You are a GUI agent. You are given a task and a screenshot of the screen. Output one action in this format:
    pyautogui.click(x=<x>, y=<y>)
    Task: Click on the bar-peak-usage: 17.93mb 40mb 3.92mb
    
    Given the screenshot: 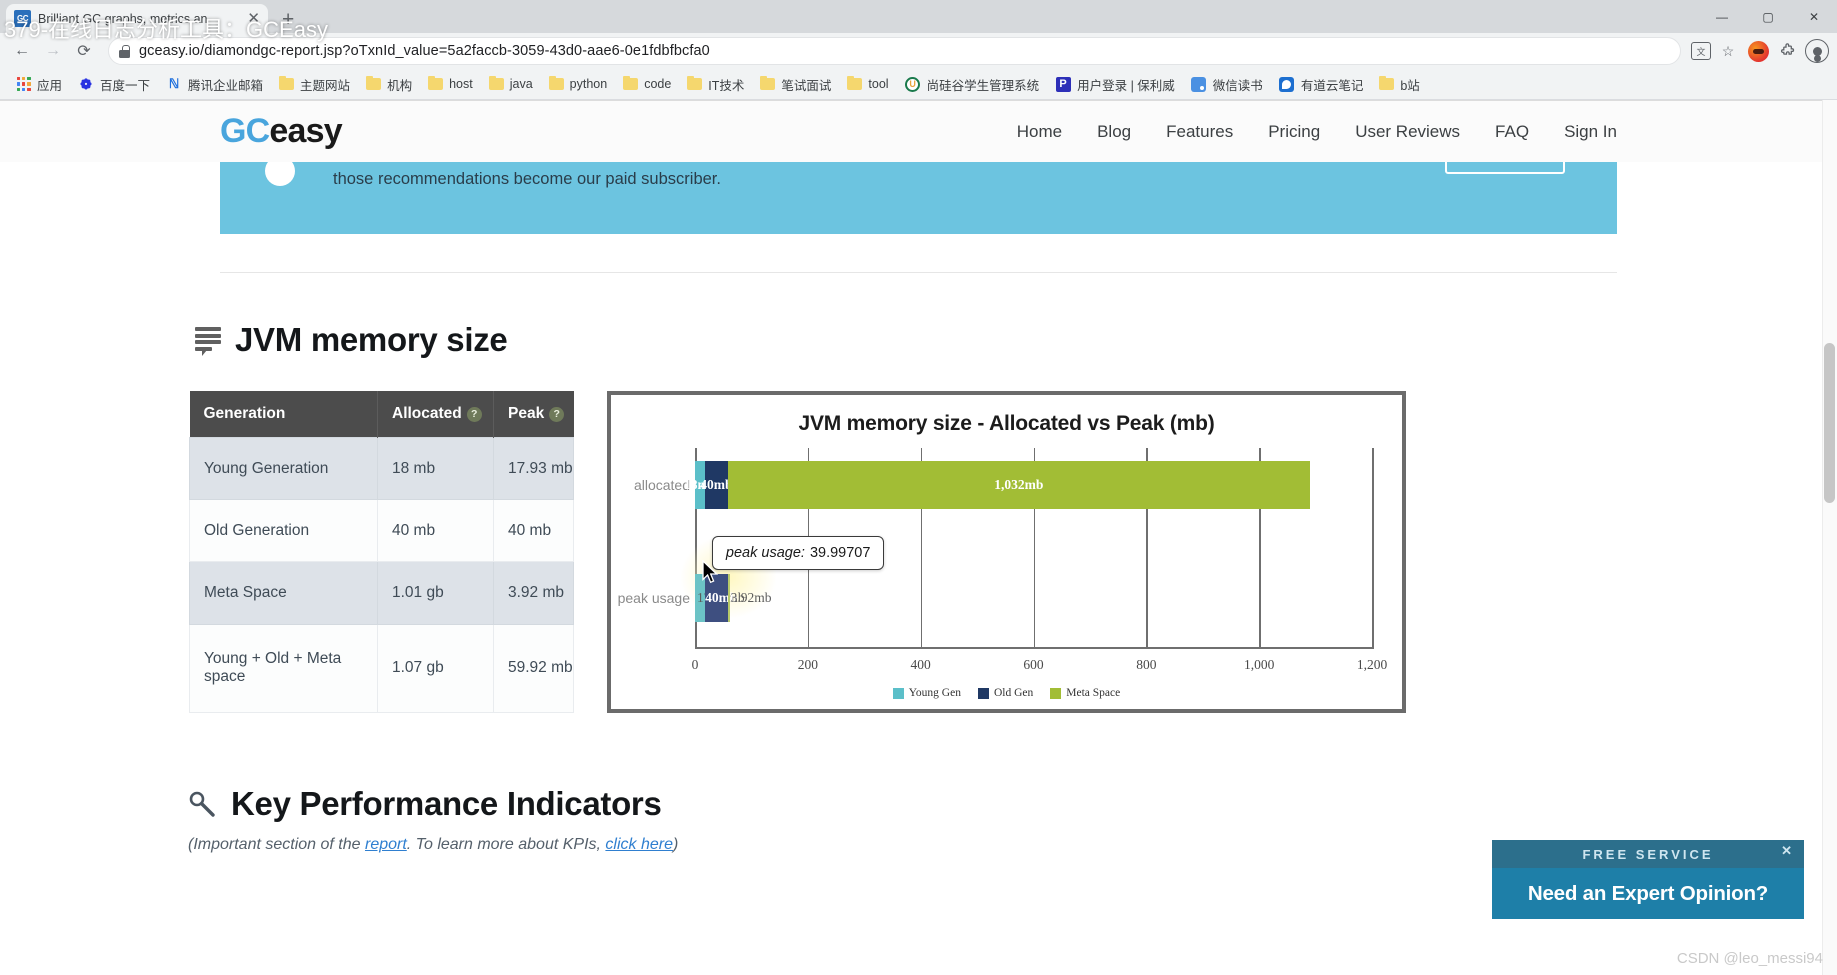 What is the action you would take?
    pyautogui.click(x=1033, y=598)
    